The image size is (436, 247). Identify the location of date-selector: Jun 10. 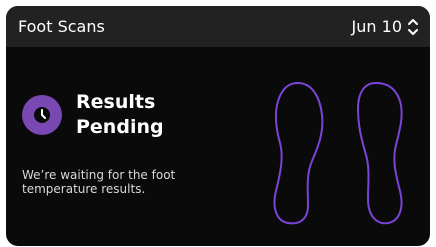
(386, 26).